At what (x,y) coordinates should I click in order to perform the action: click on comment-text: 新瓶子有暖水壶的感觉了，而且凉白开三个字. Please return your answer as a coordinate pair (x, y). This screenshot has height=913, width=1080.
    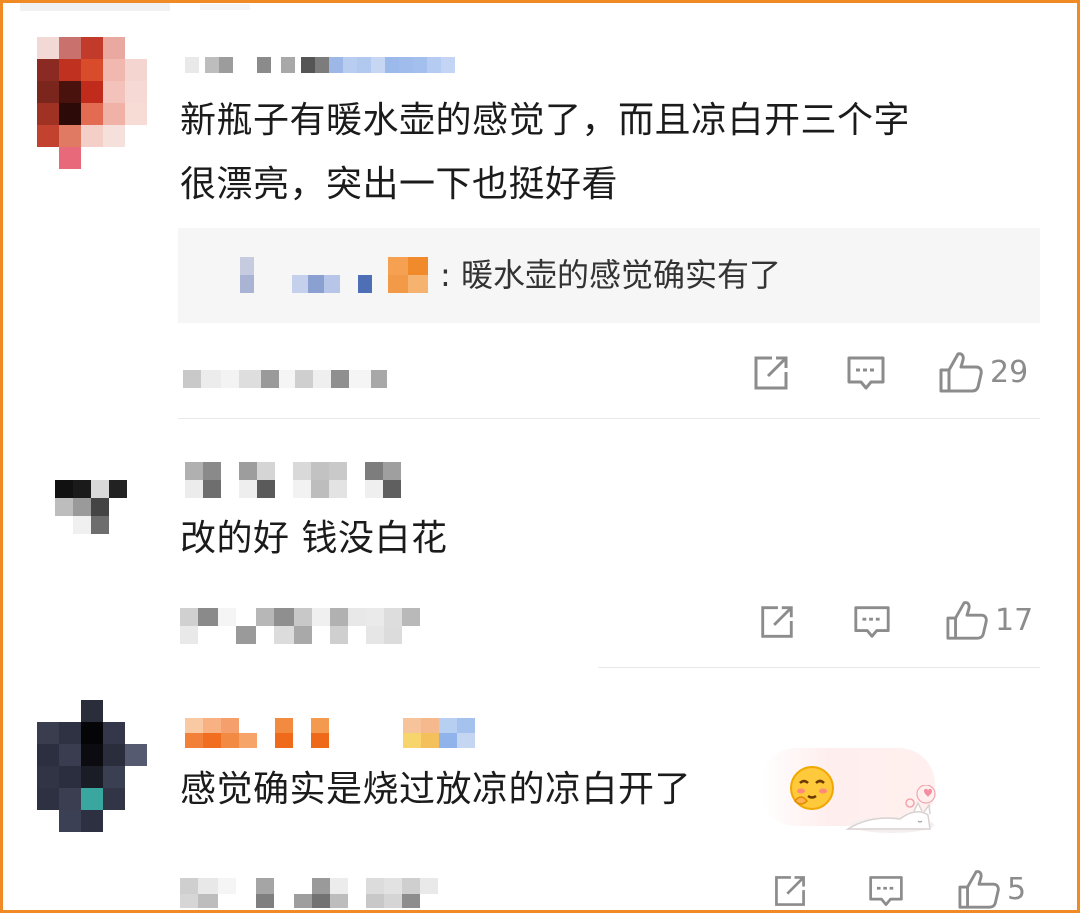
    Looking at the image, I should click on (545, 120).